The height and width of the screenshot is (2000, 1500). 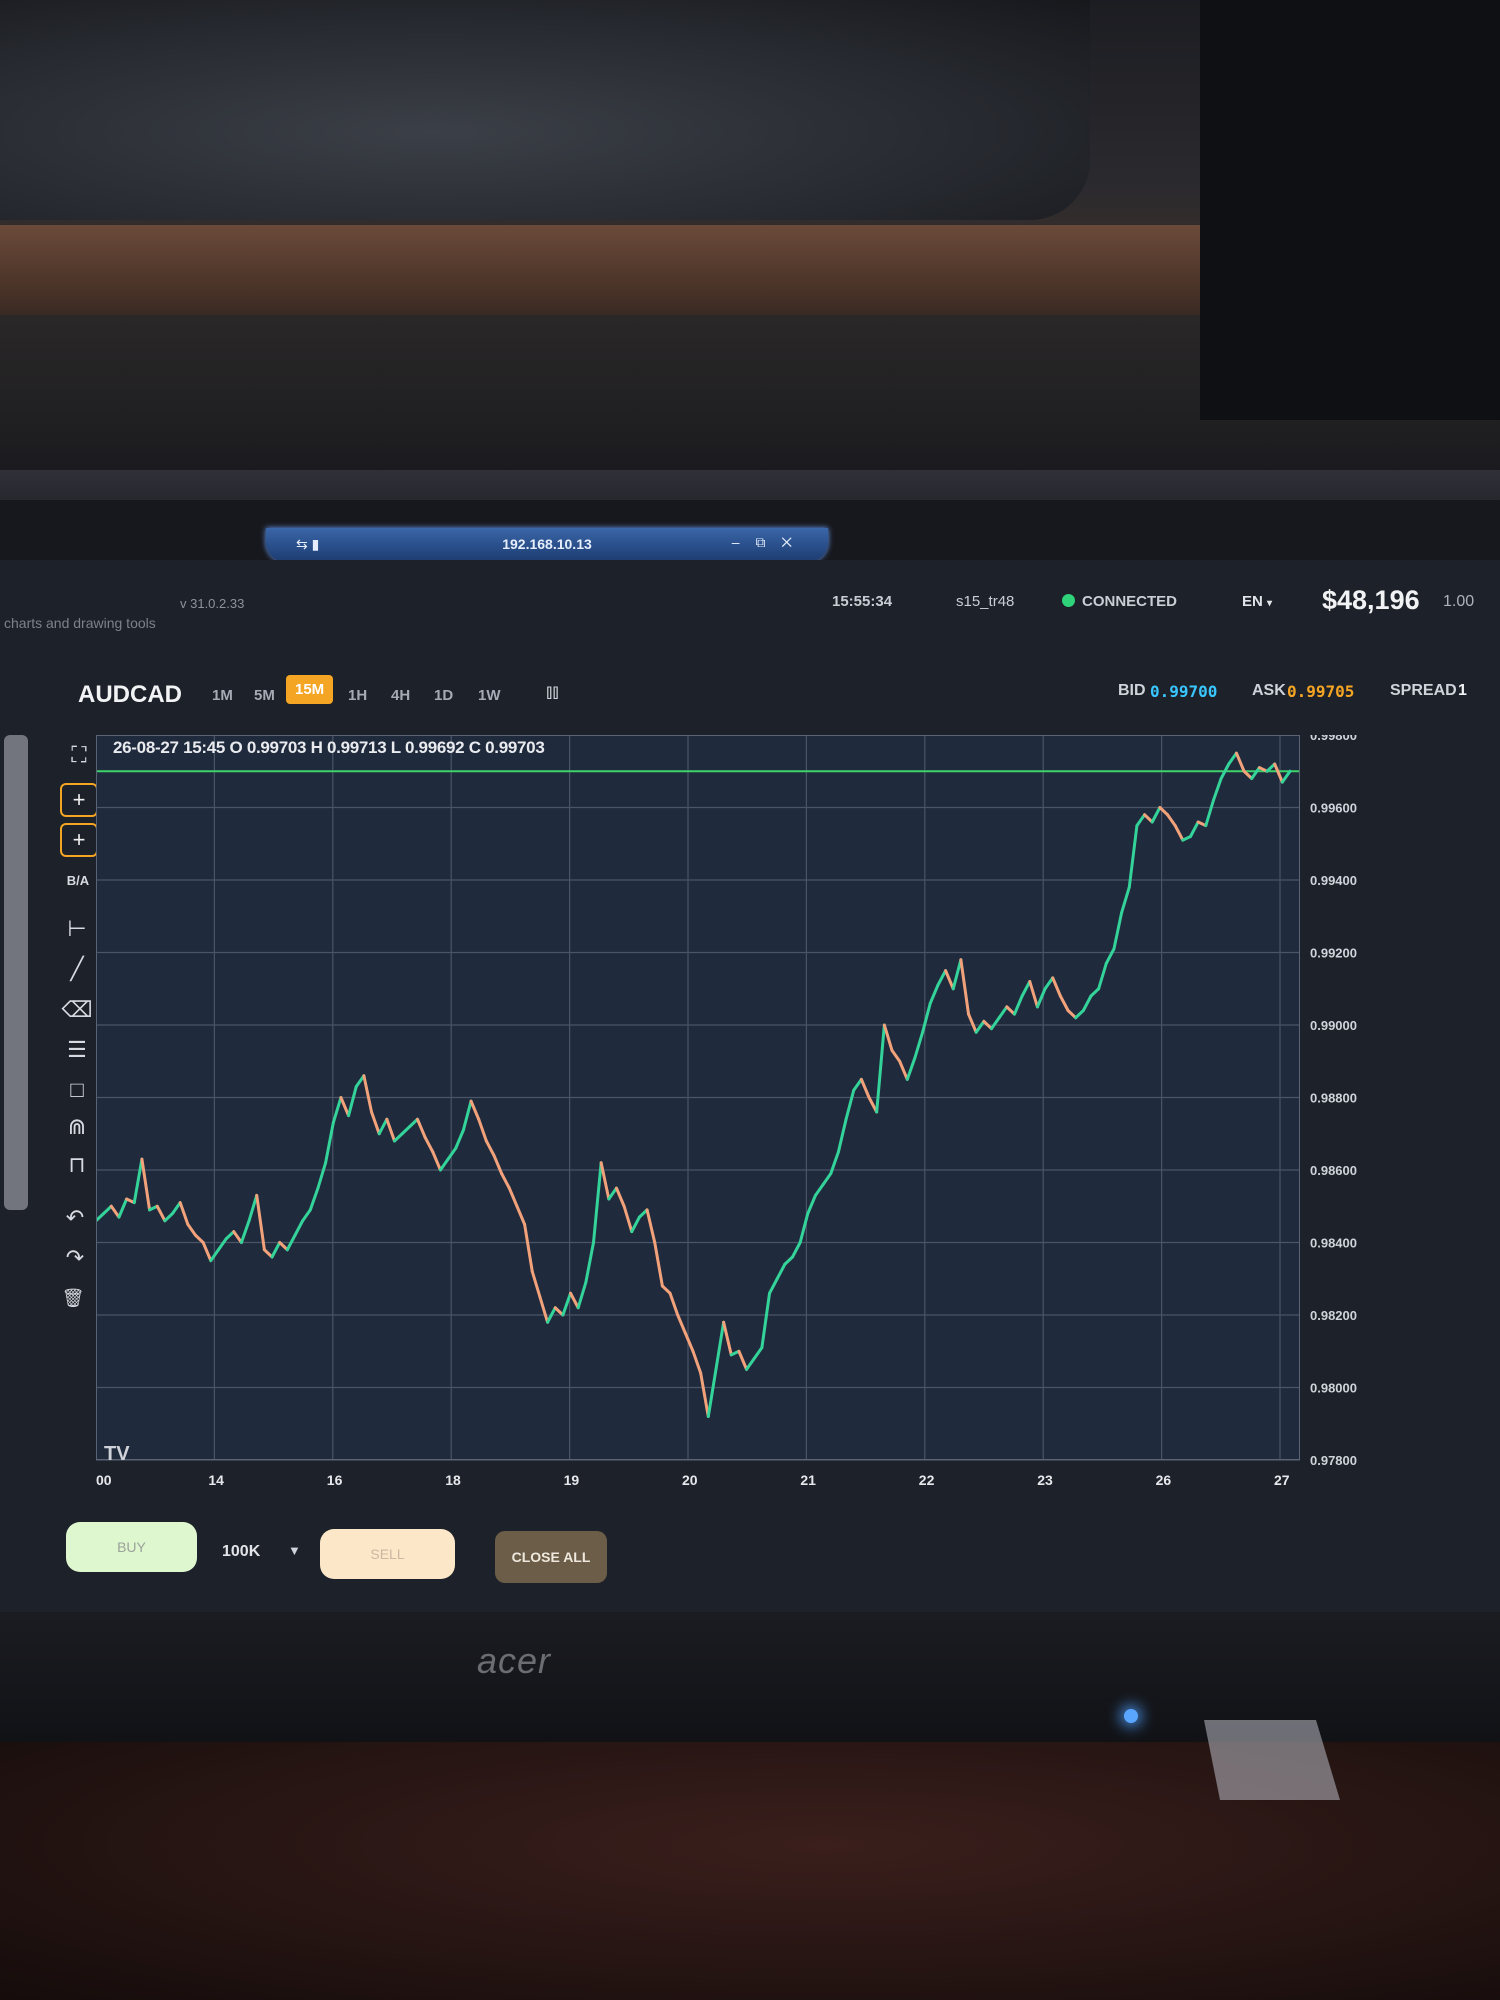 What do you see at coordinates (79, 840) in the screenshot?
I see `crosshair-plus-icon: +` at bounding box center [79, 840].